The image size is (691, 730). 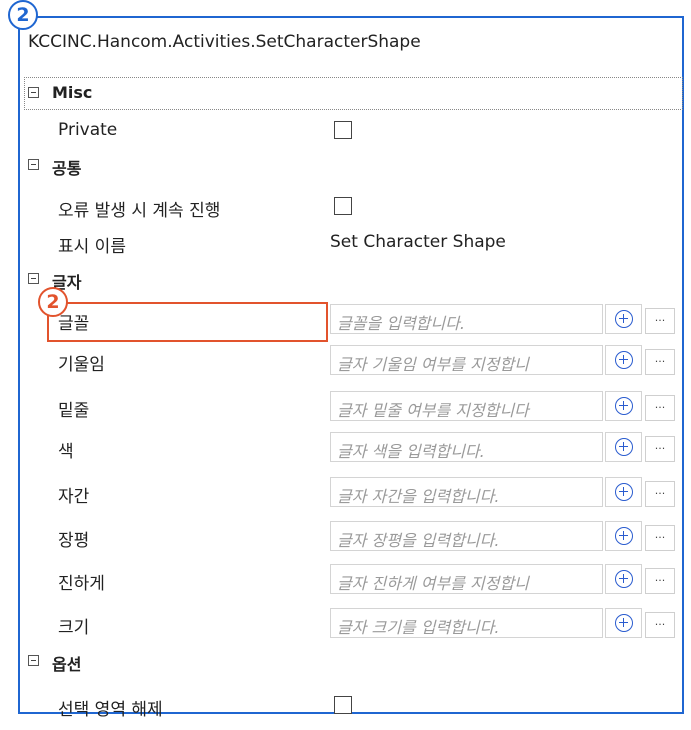 I want to click on ratio-add-button, so click(x=623, y=536).